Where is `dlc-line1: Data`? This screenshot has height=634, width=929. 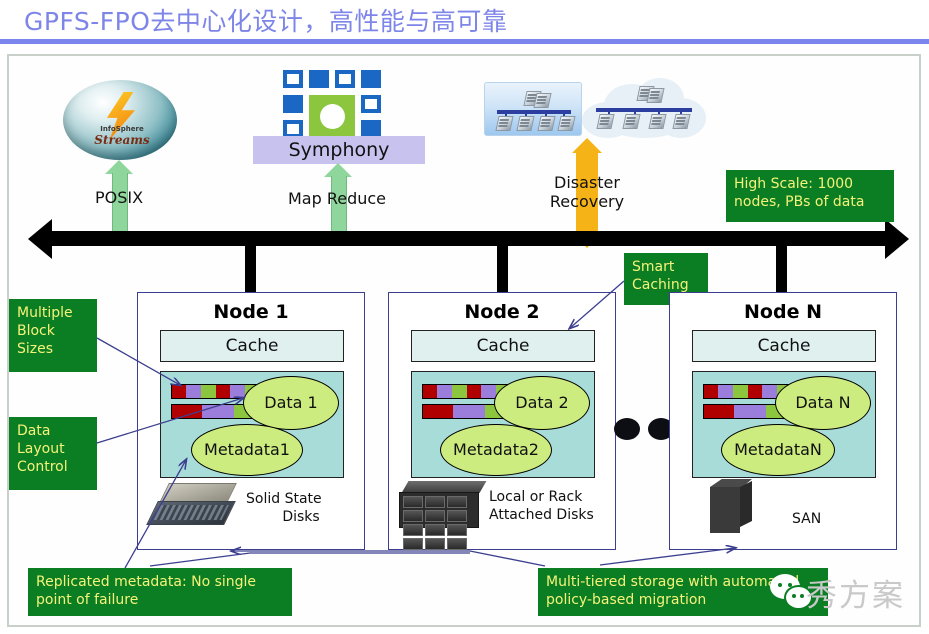 dlc-line1: Data is located at coordinates (34, 431).